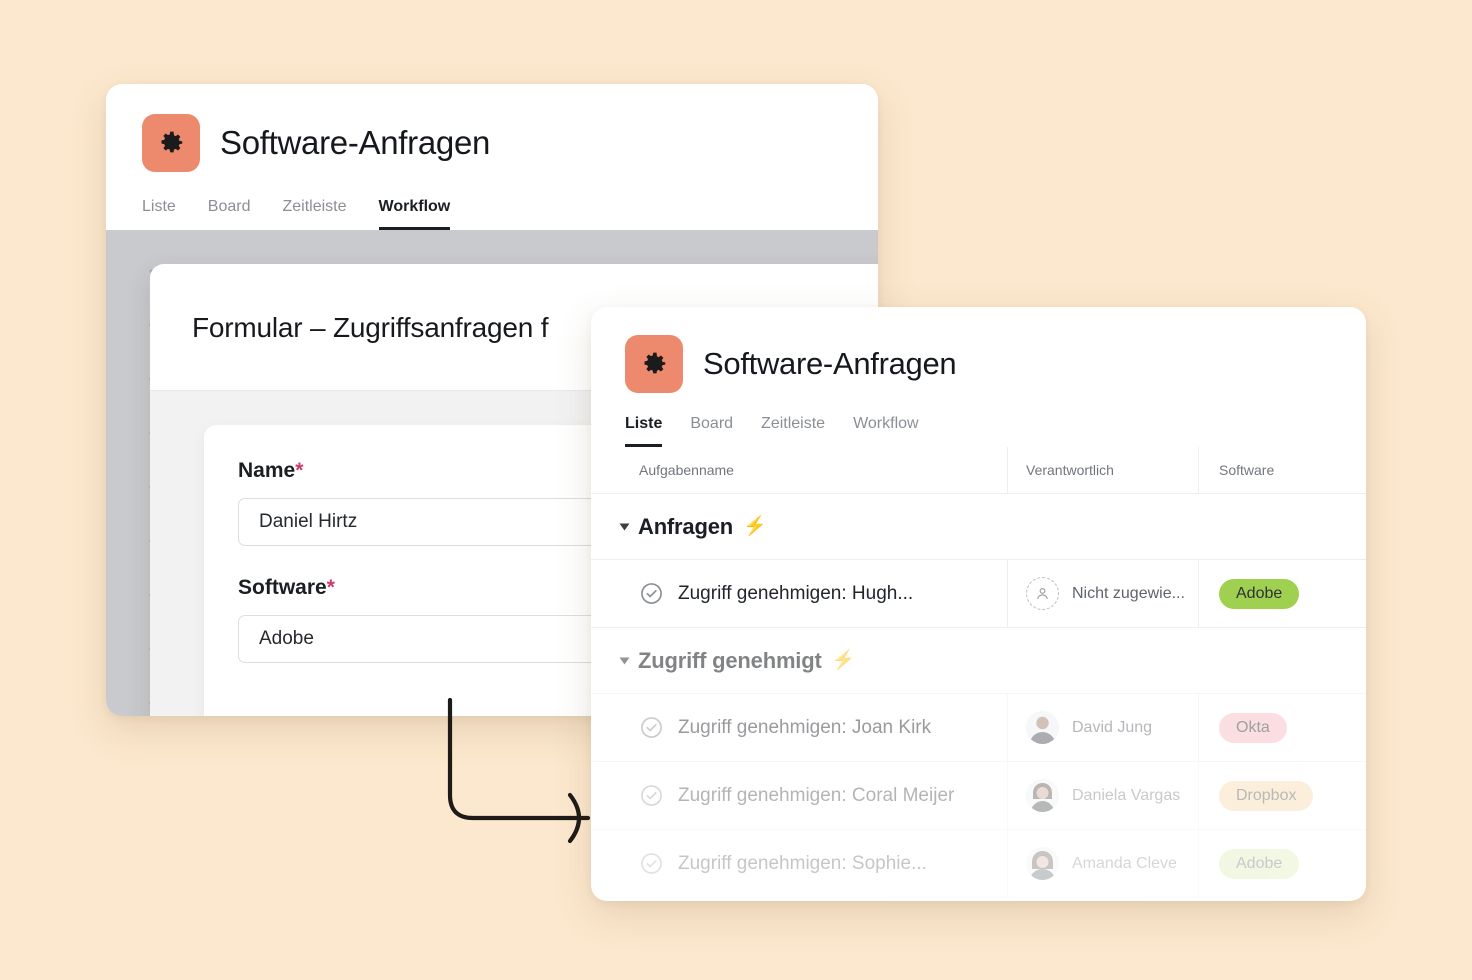 Image resolution: width=1472 pixels, height=980 pixels. I want to click on workflow-title-row: Software-Anfragen, so click(492, 143).